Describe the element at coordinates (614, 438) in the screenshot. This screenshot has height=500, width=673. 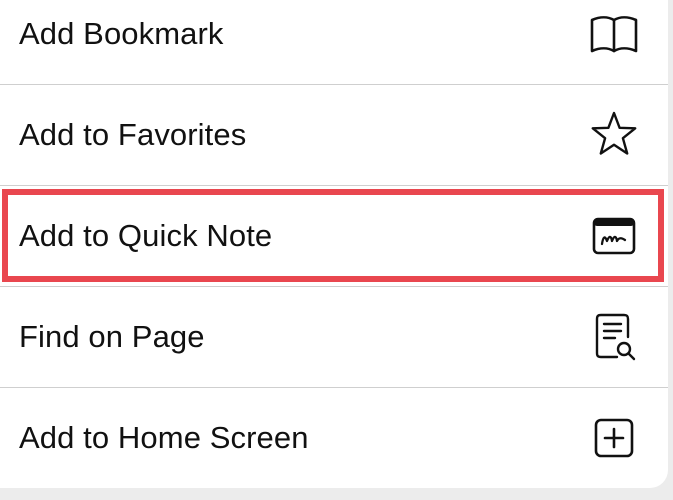
I see `add-square-icon` at that location.